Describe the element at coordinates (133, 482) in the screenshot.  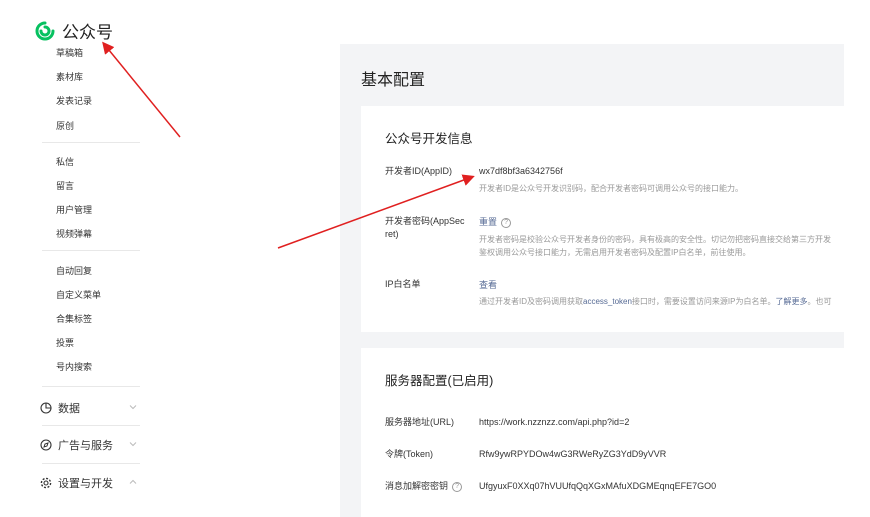
I see `chevron-up-icon` at that location.